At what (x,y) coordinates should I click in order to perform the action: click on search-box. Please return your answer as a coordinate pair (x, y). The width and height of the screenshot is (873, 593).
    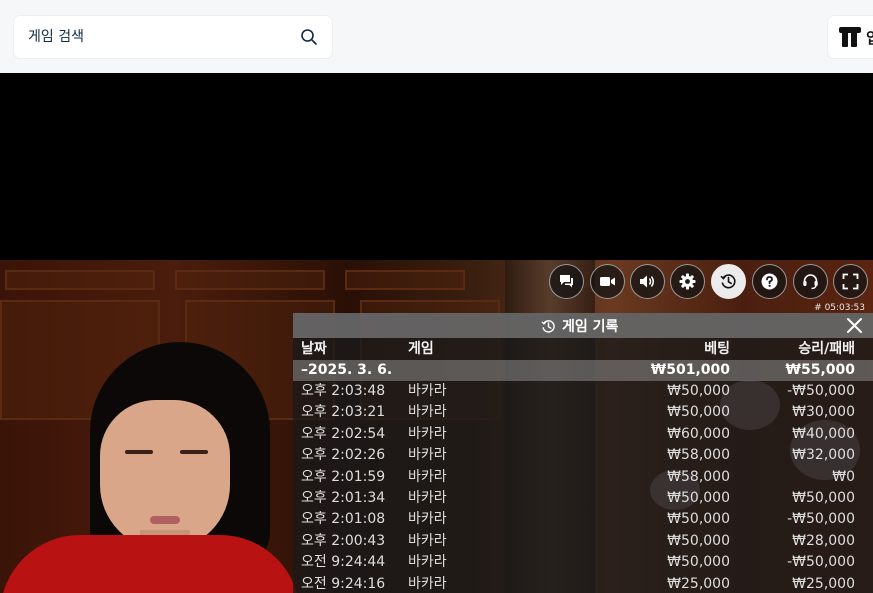
    Looking at the image, I should click on (173, 37).